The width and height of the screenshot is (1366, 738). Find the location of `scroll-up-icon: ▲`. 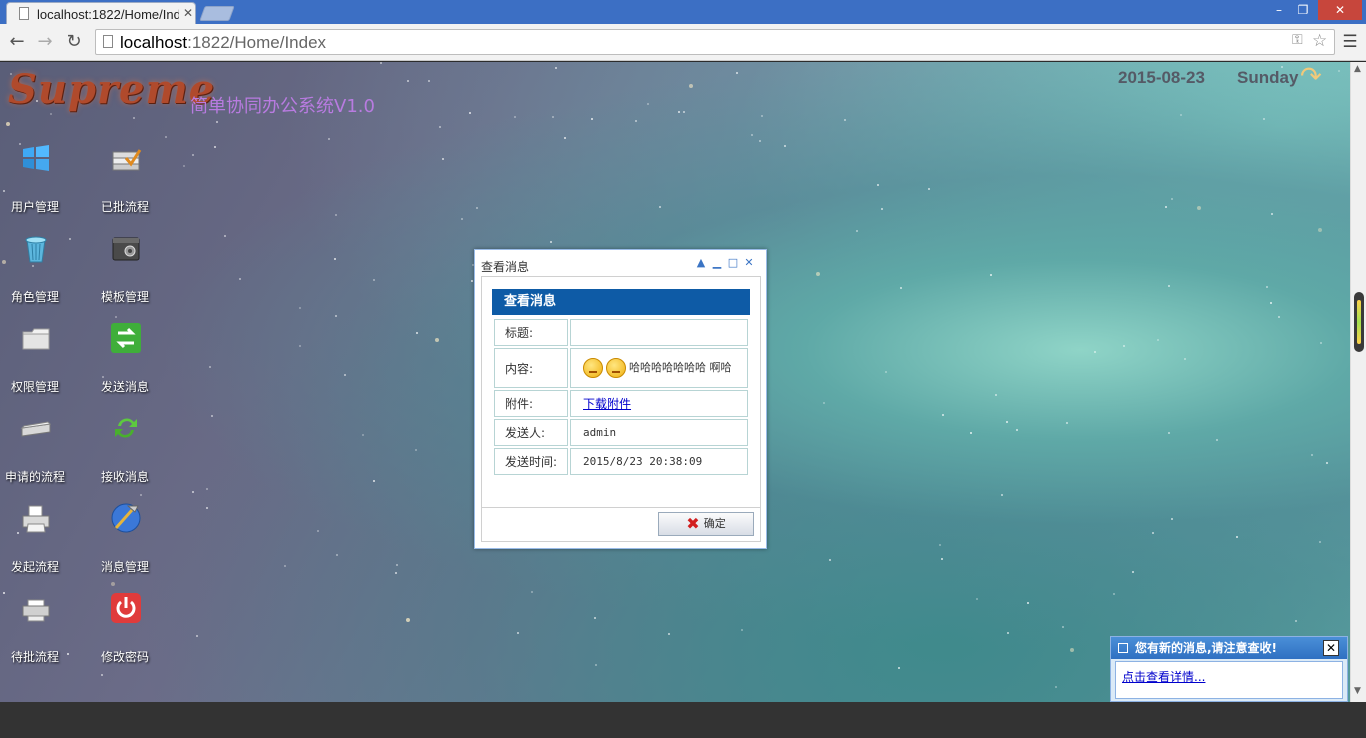

scroll-up-icon: ▲ is located at coordinates (1357, 69).